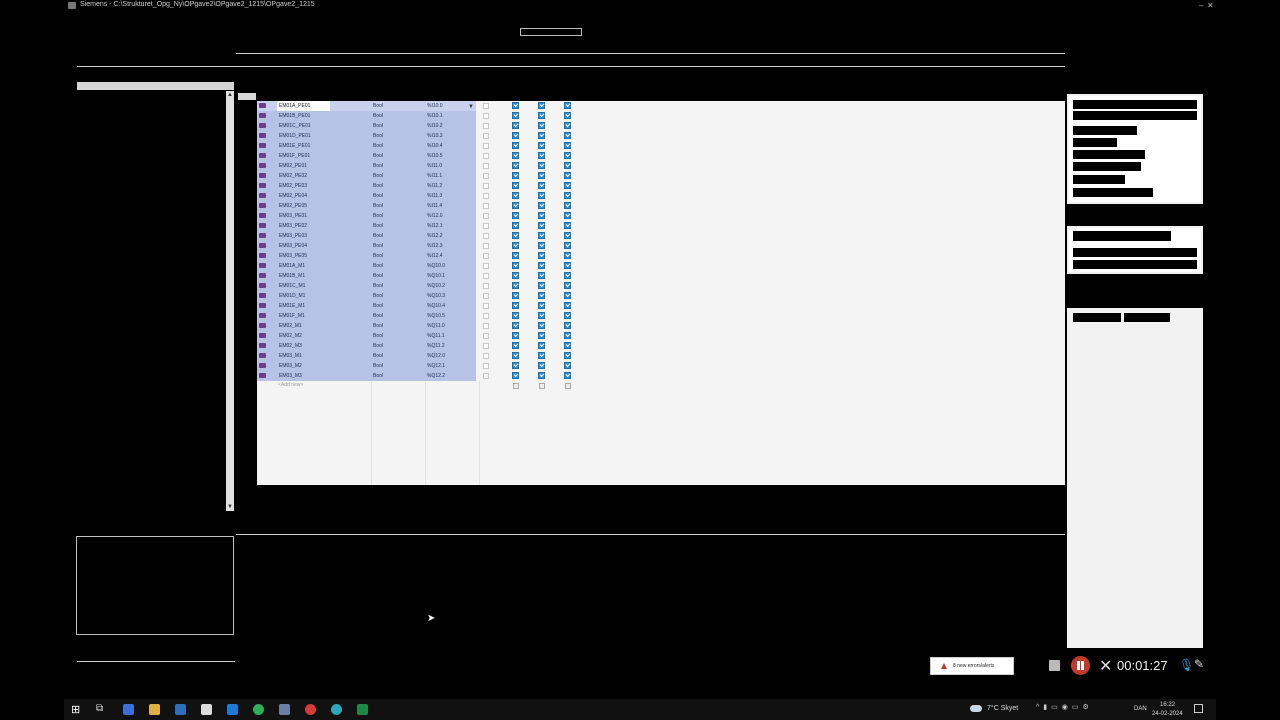 This screenshot has width=1280, height=720. What do you see at coordinates (336, 709) in the screenshot?
I see `edge-icon` at bounding box center [336, 709].